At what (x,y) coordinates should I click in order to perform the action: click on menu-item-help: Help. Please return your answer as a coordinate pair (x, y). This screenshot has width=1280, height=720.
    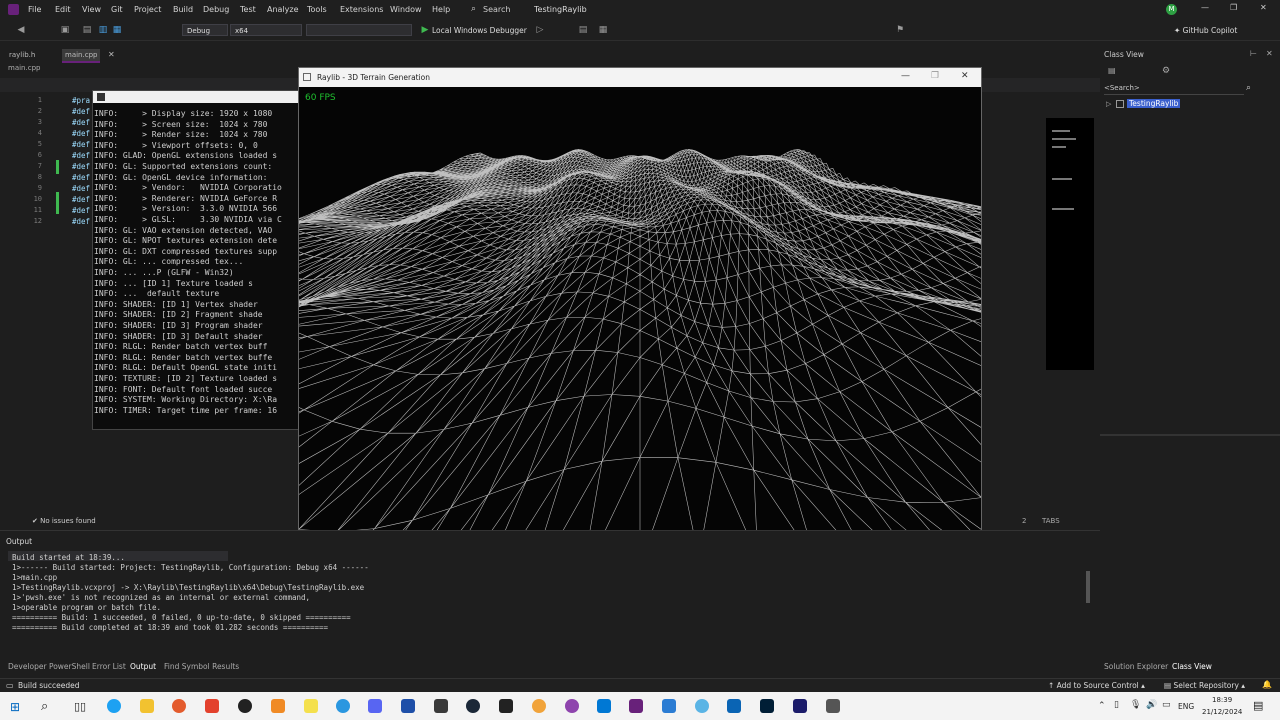
    Looking at the image, I should click on (441, 9).